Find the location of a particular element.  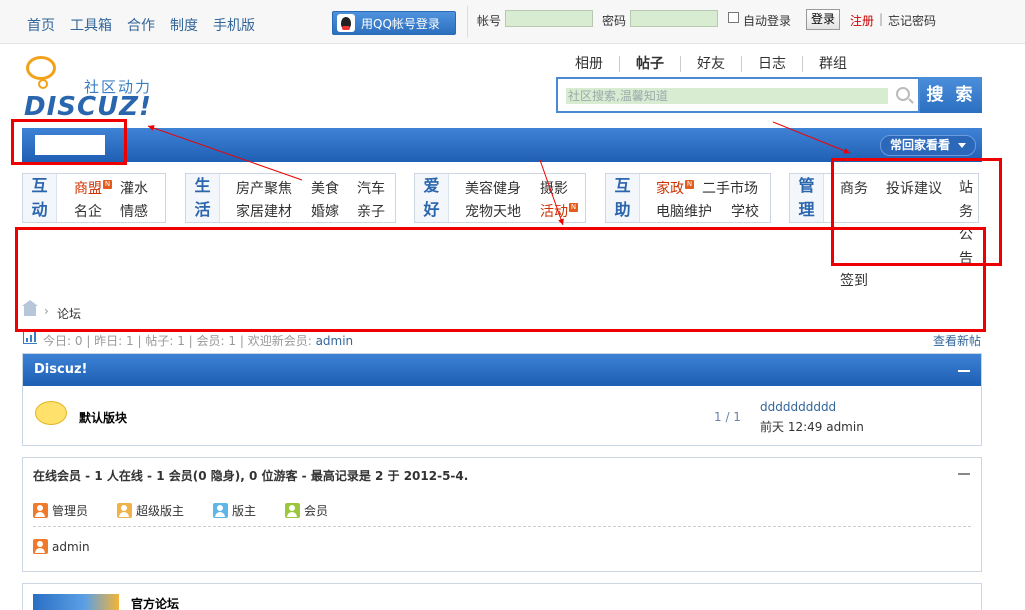

role-admin: 管理员 is located at coordinates (60, 510).